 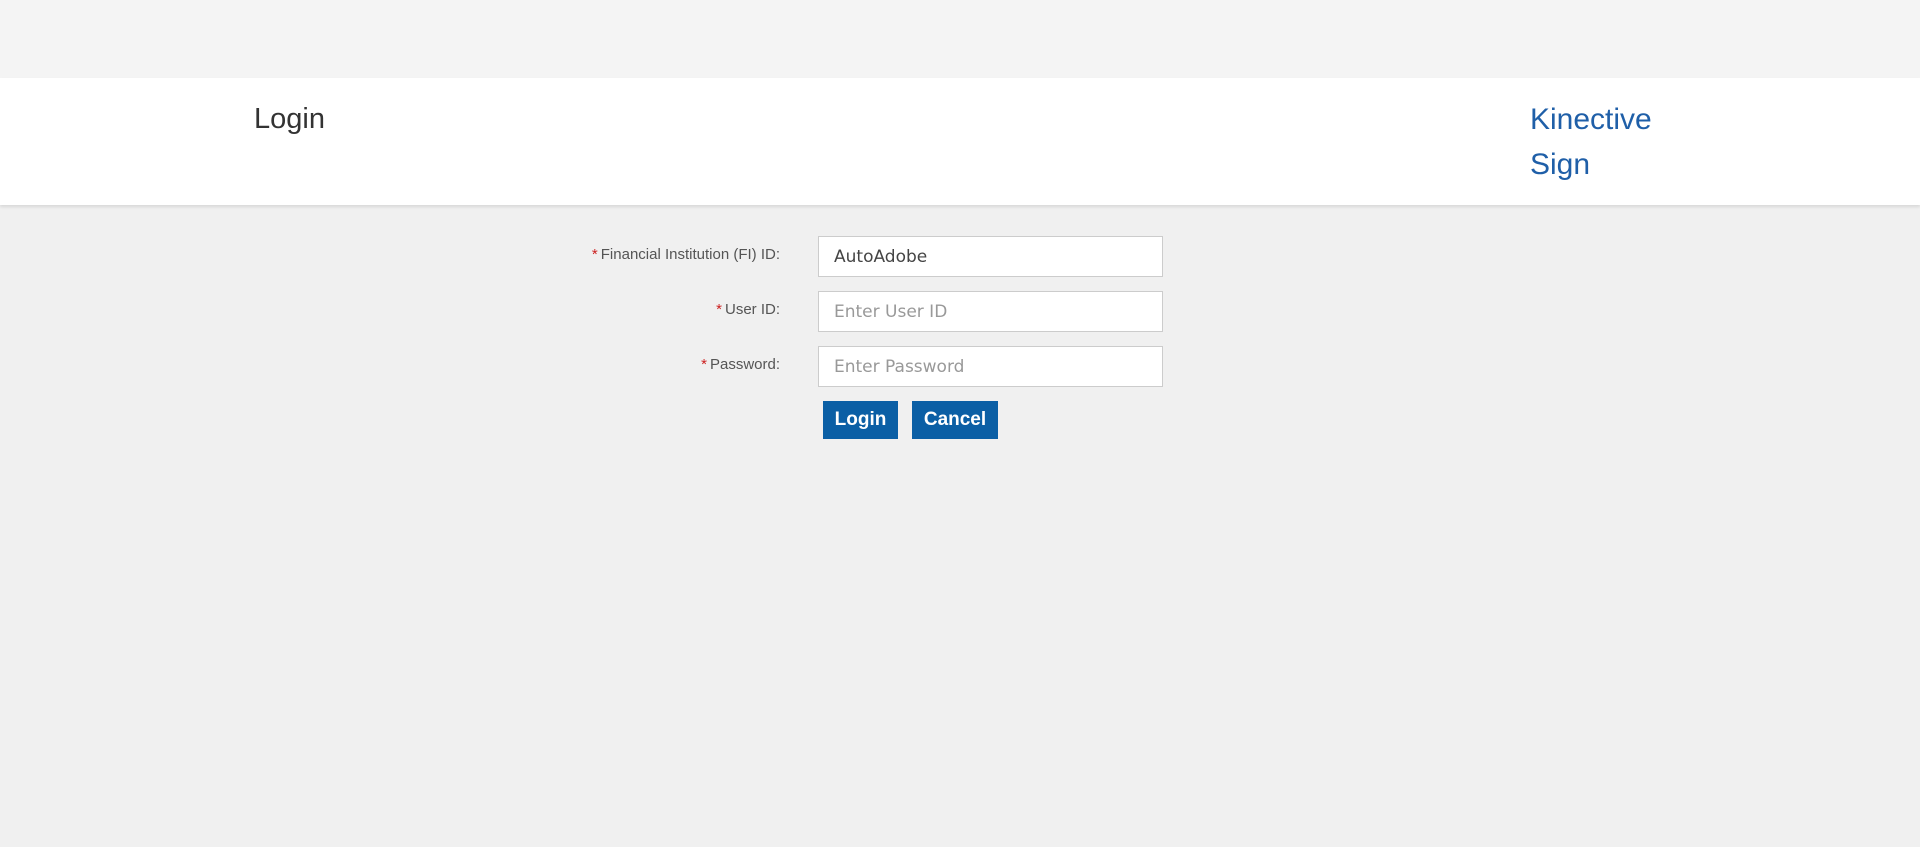 What do you see at coordinates (752, 309) in the screenshot?
I see `user-id-label-text: User ID:` at bounding box center [752, 309].